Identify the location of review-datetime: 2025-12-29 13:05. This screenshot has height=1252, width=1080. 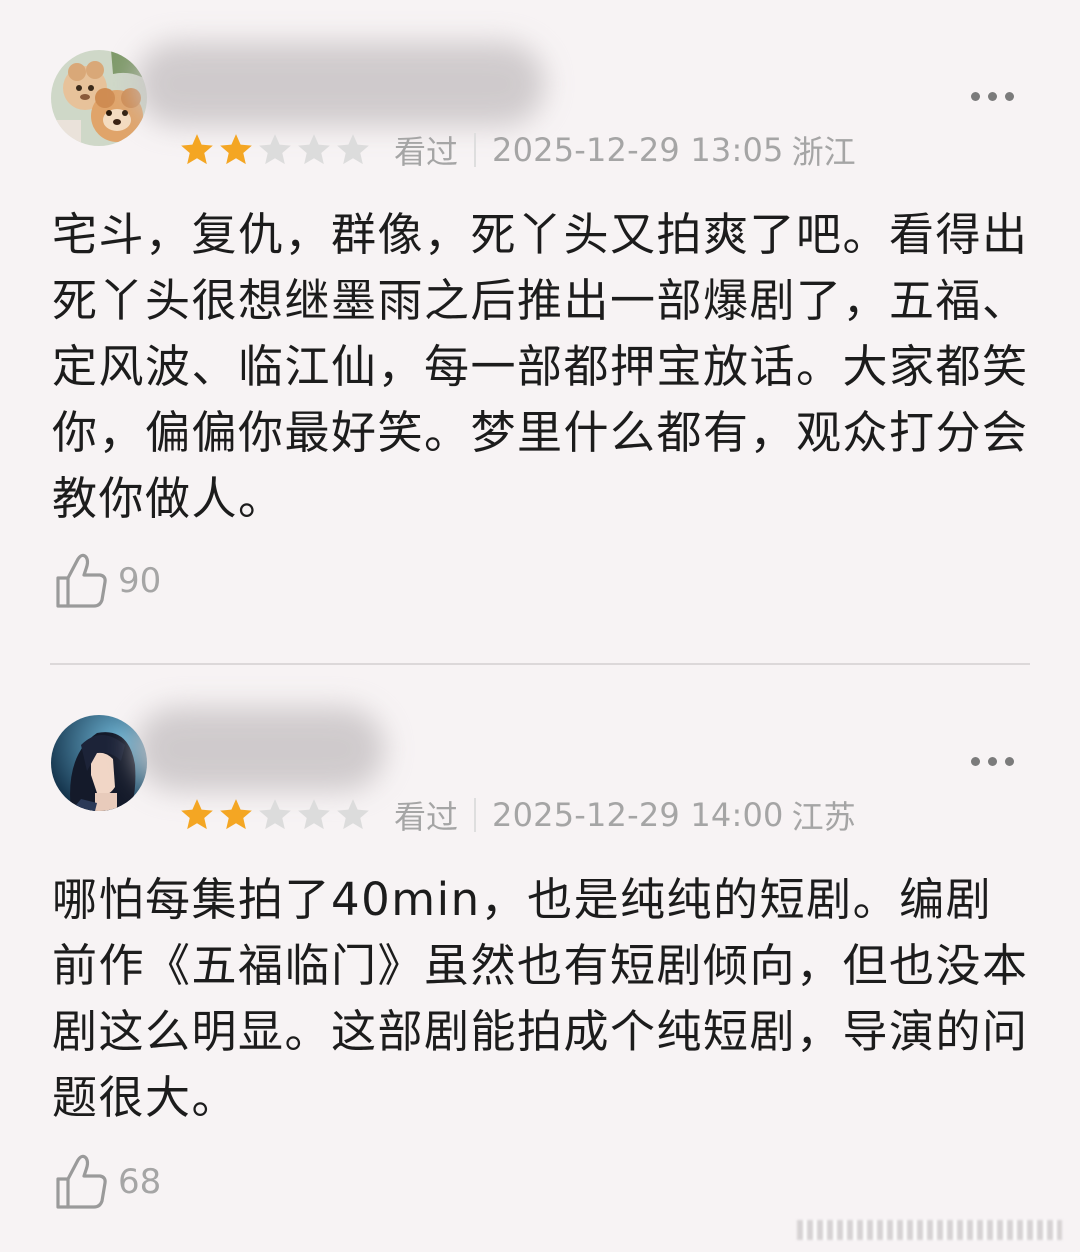
(638, 150).